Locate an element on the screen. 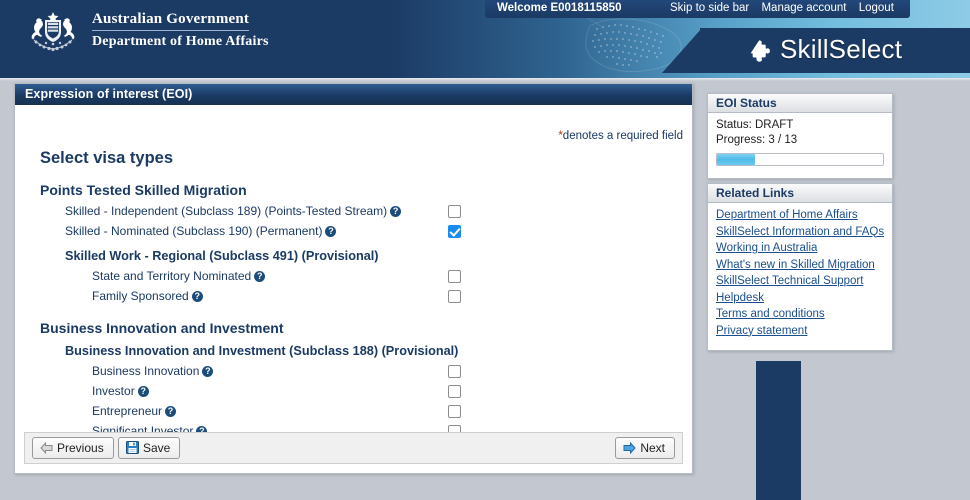 This screenshot has height=500, width=970. help-icon-business-innovation: ? is located at coordinates (208, 371).